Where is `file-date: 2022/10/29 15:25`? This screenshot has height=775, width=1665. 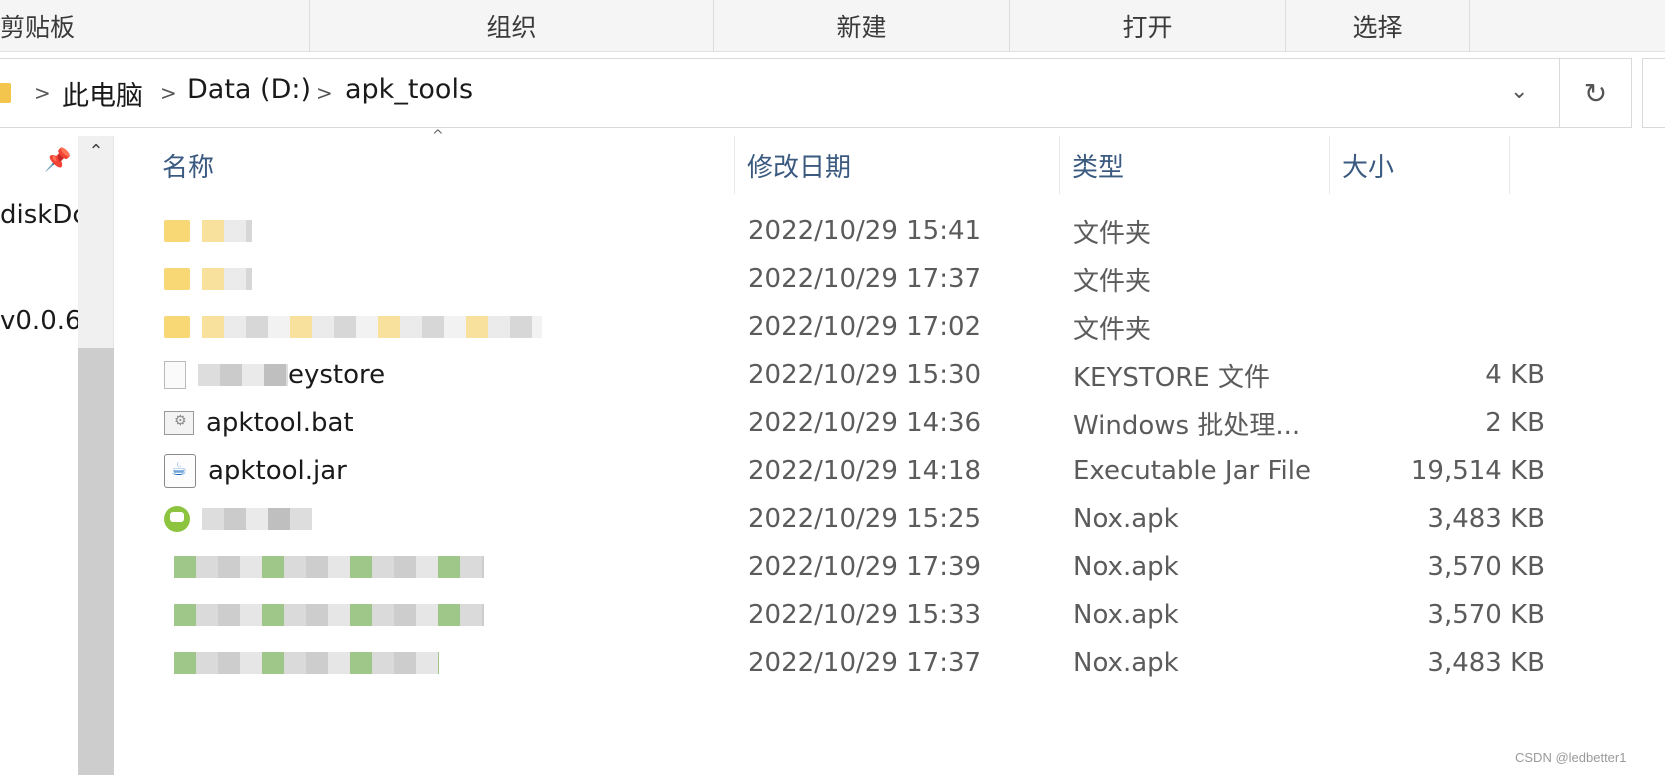 file-date: 2022/10/29 15:25 is located at coordinates (865, 519).